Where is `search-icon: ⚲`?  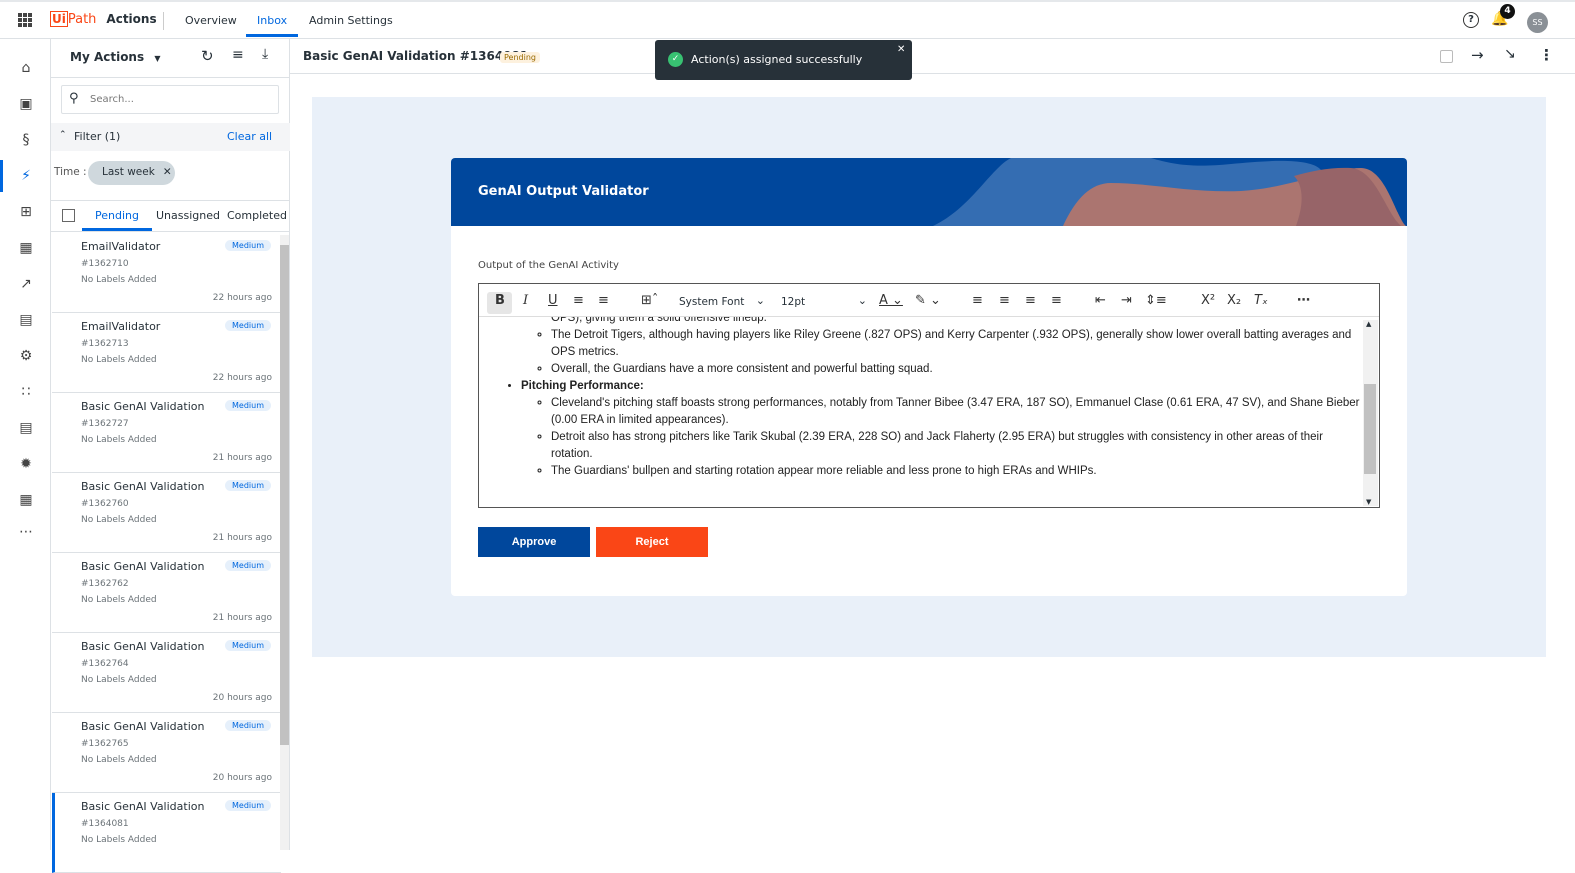
search-icon: ⚲ is located at coordinates (74, 98).